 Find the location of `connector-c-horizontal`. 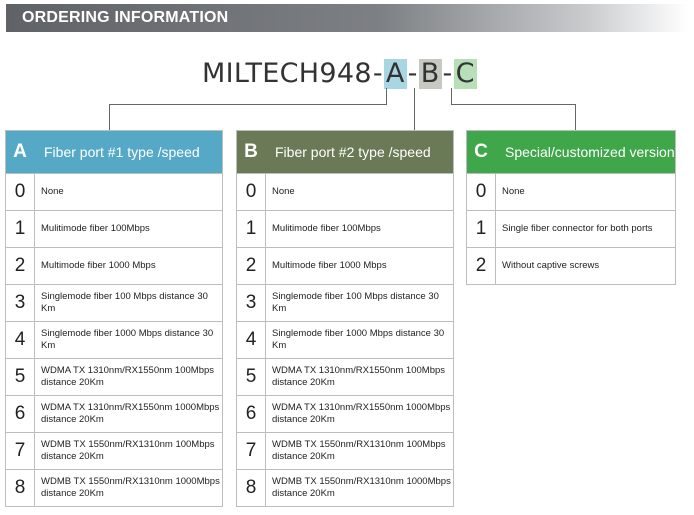

connector-c-horizontal is located at coordinates (513, 104).